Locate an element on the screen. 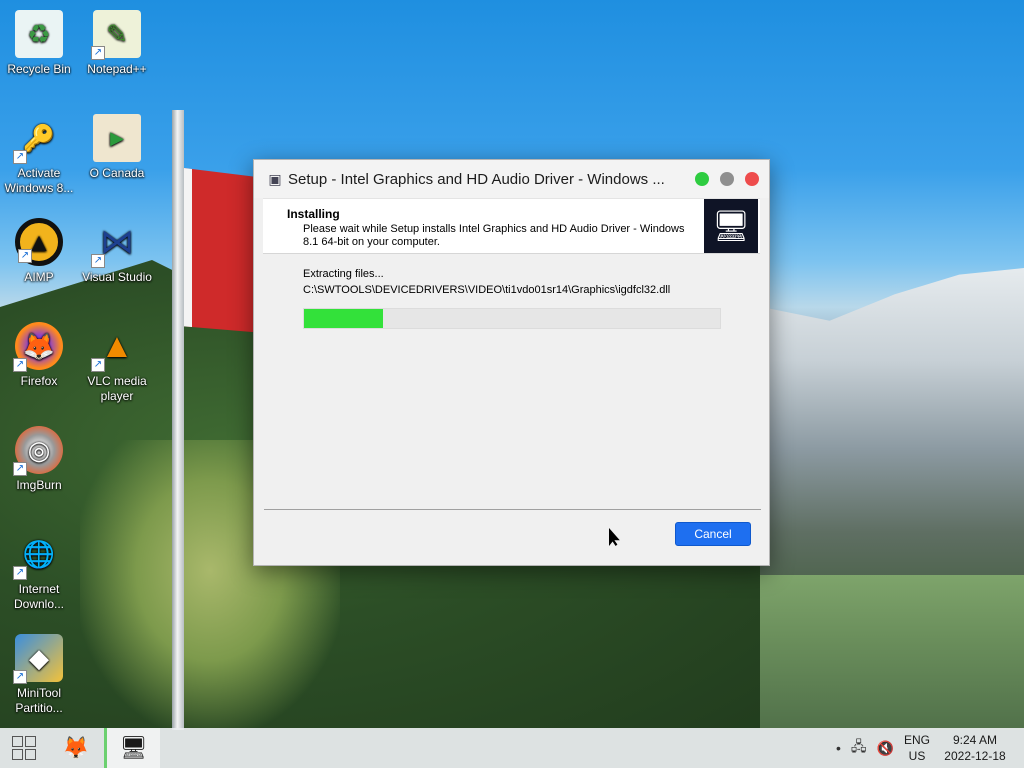 This screenshot has height=768, width=1024. window-controls is located at coordinates (727, 179).